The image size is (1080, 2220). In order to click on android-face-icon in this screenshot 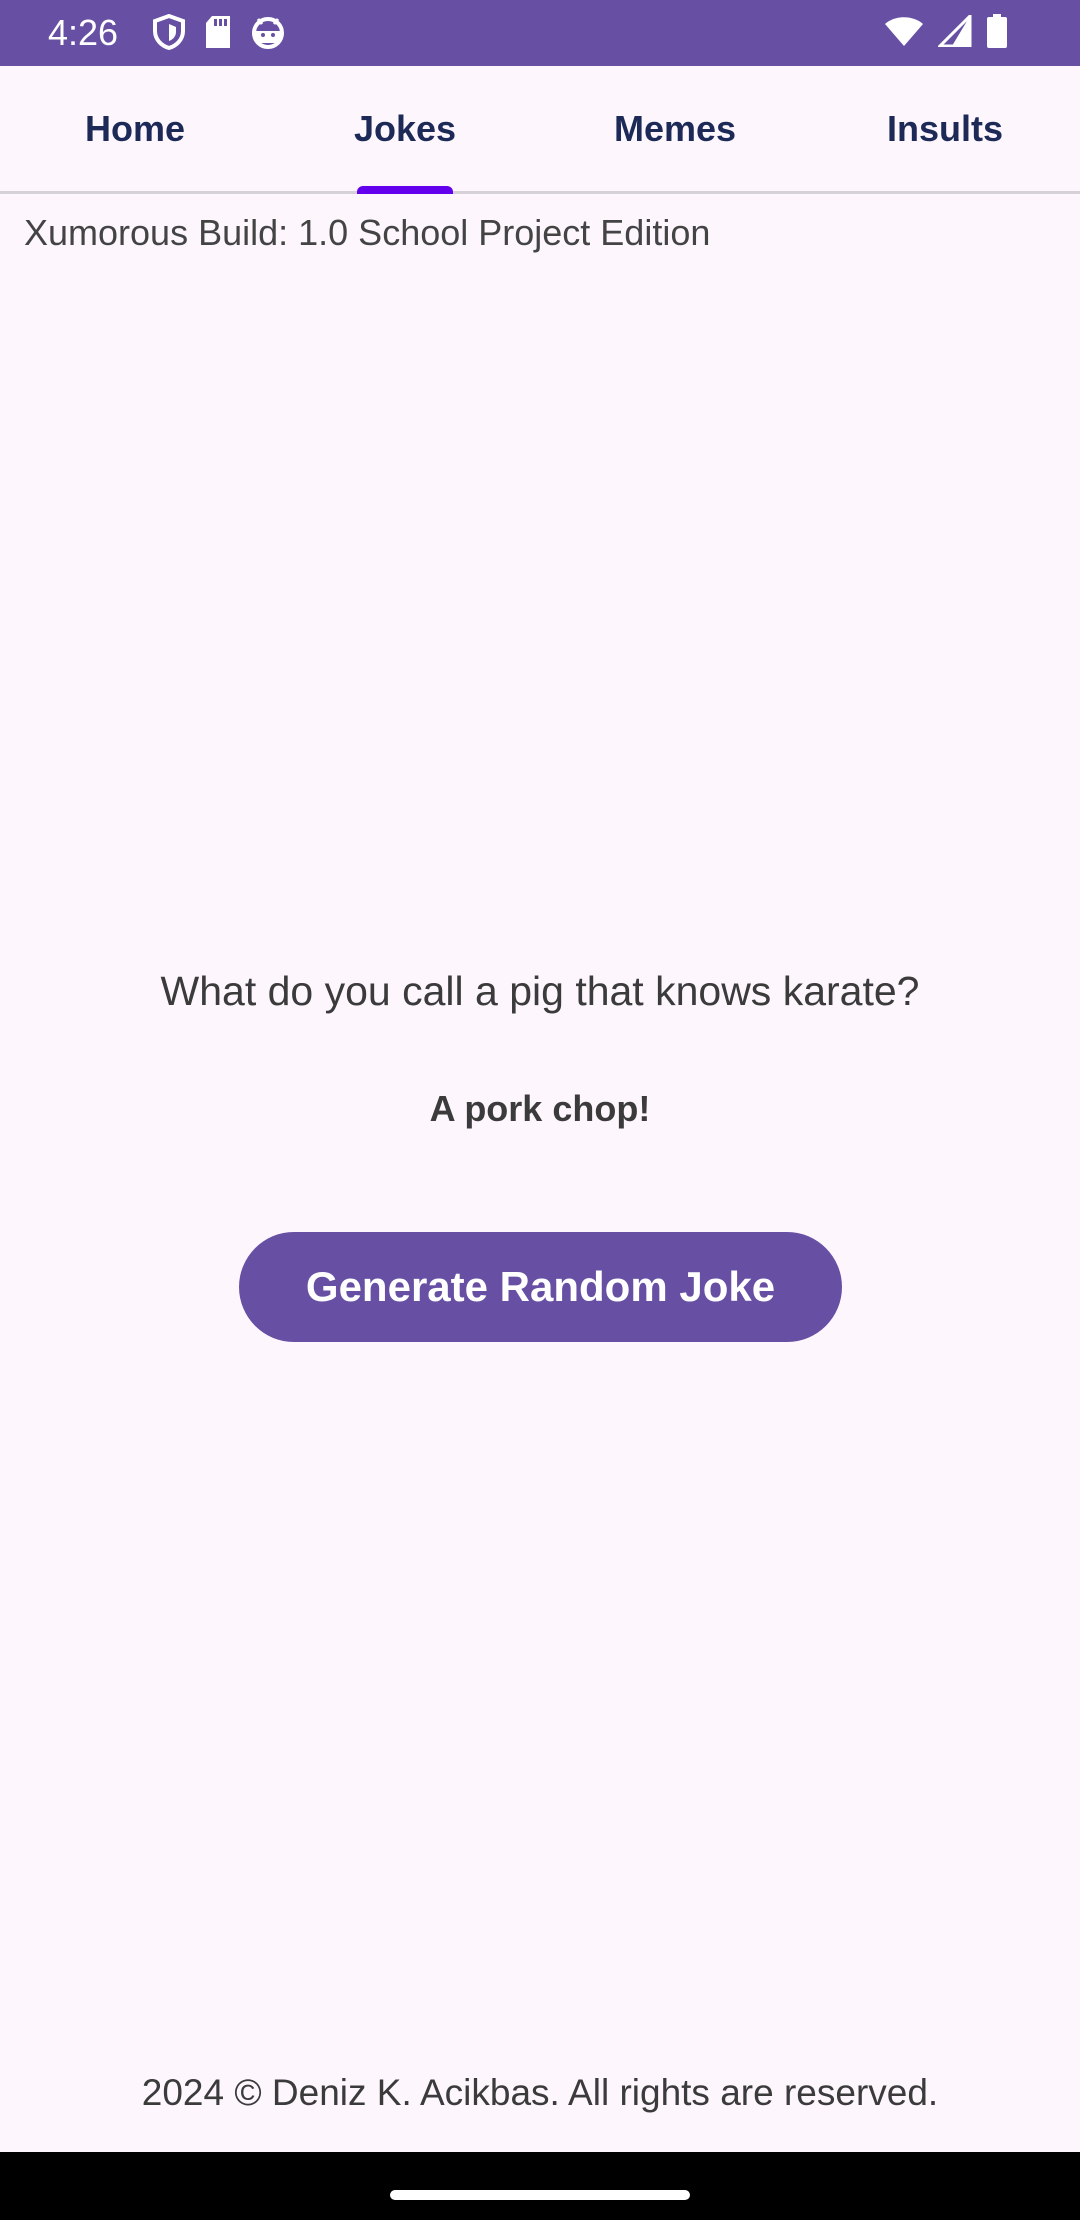, I will do `click(268, 32)`.